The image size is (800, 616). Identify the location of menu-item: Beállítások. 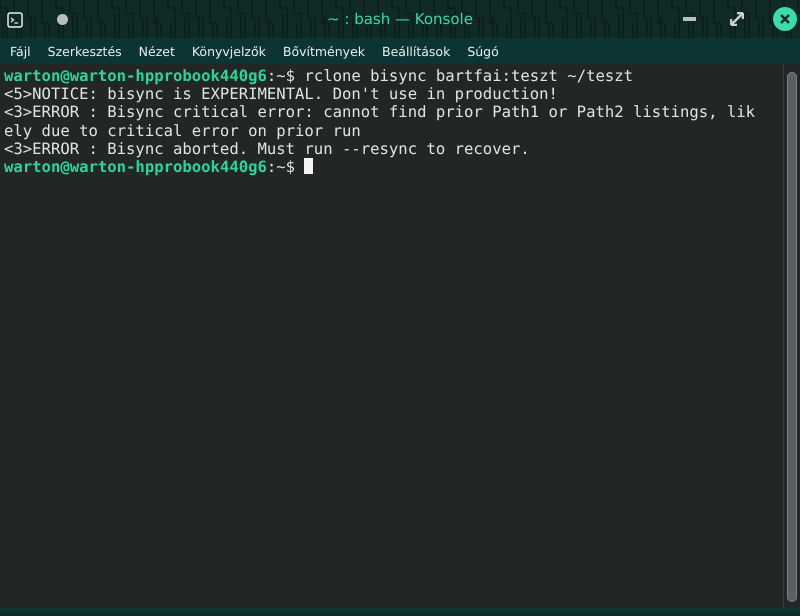
(416, 51).